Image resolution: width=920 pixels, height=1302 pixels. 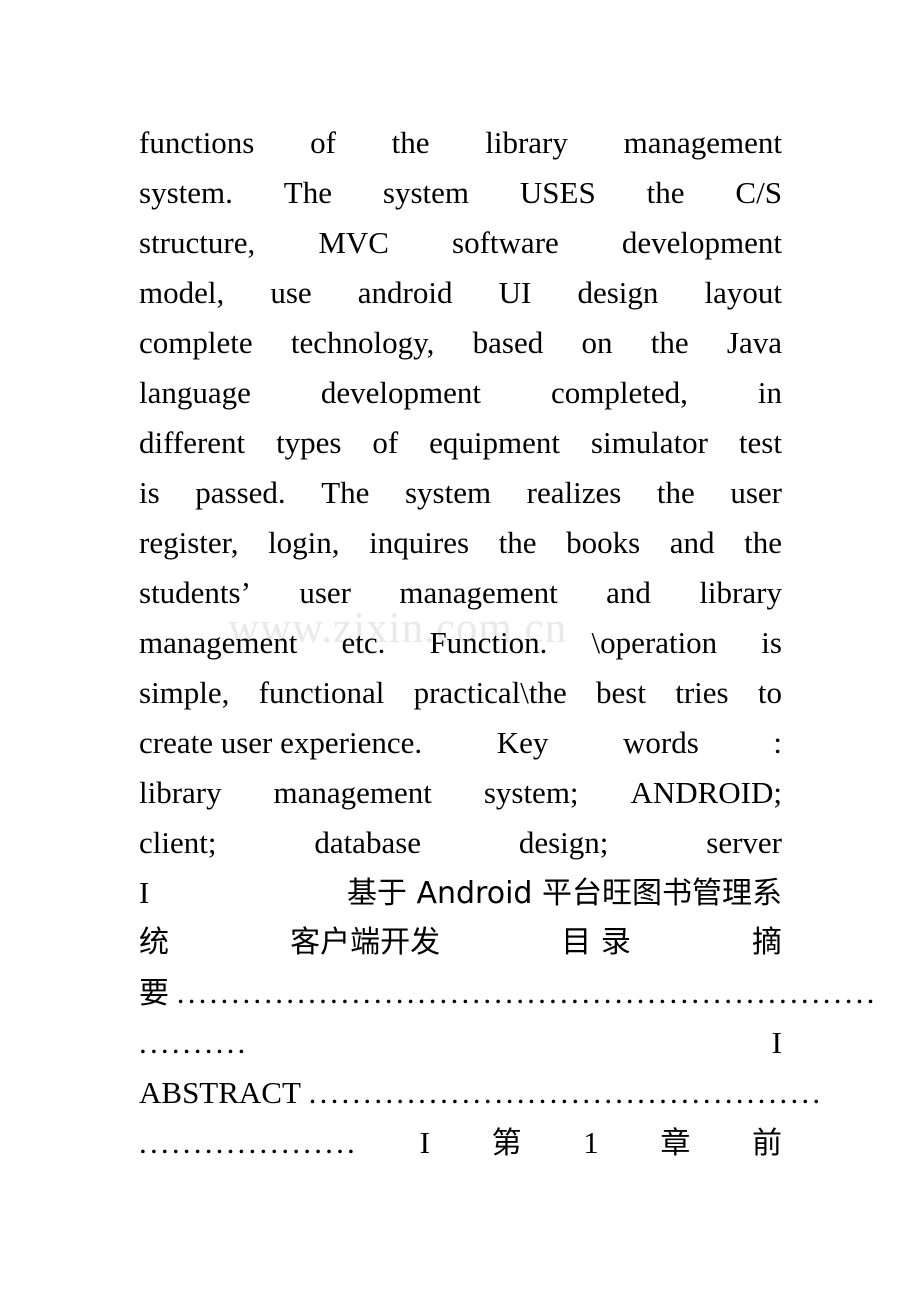 I want to click on text-run: design;, so click(x=563, y=842).